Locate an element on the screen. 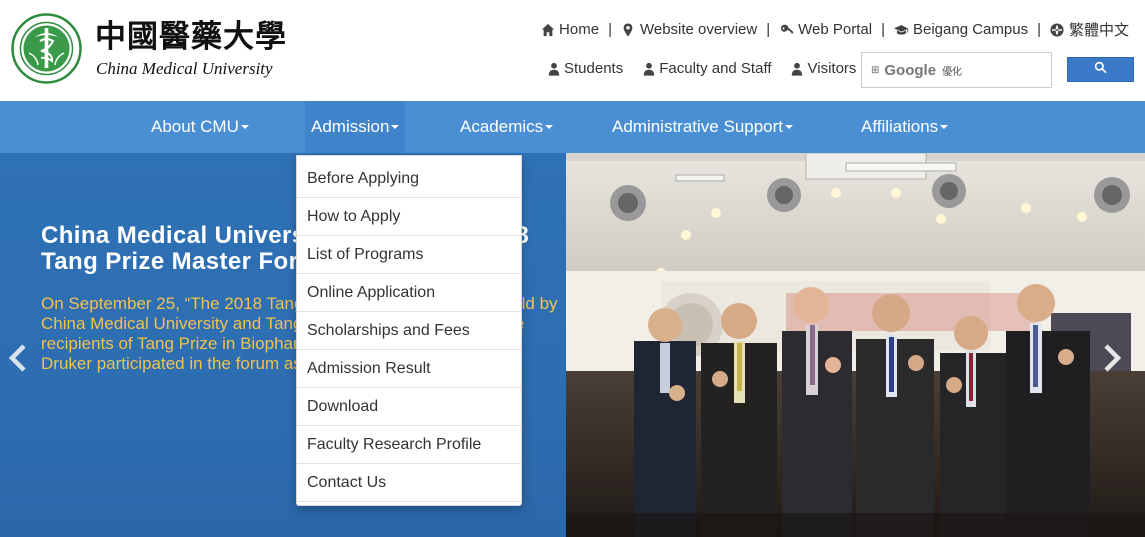 The width and height of the screenshot is (1145, 537). web-portal-link-label: Web Portal is located at coordinates (835, 29).